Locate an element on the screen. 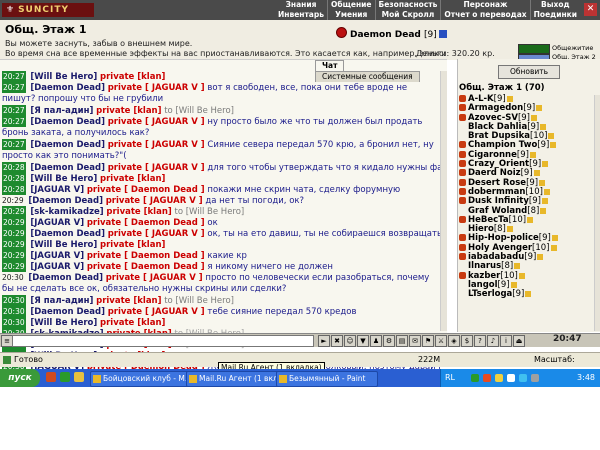  menu-item-personazh: Персонаж is located at coordinates (484, 5).